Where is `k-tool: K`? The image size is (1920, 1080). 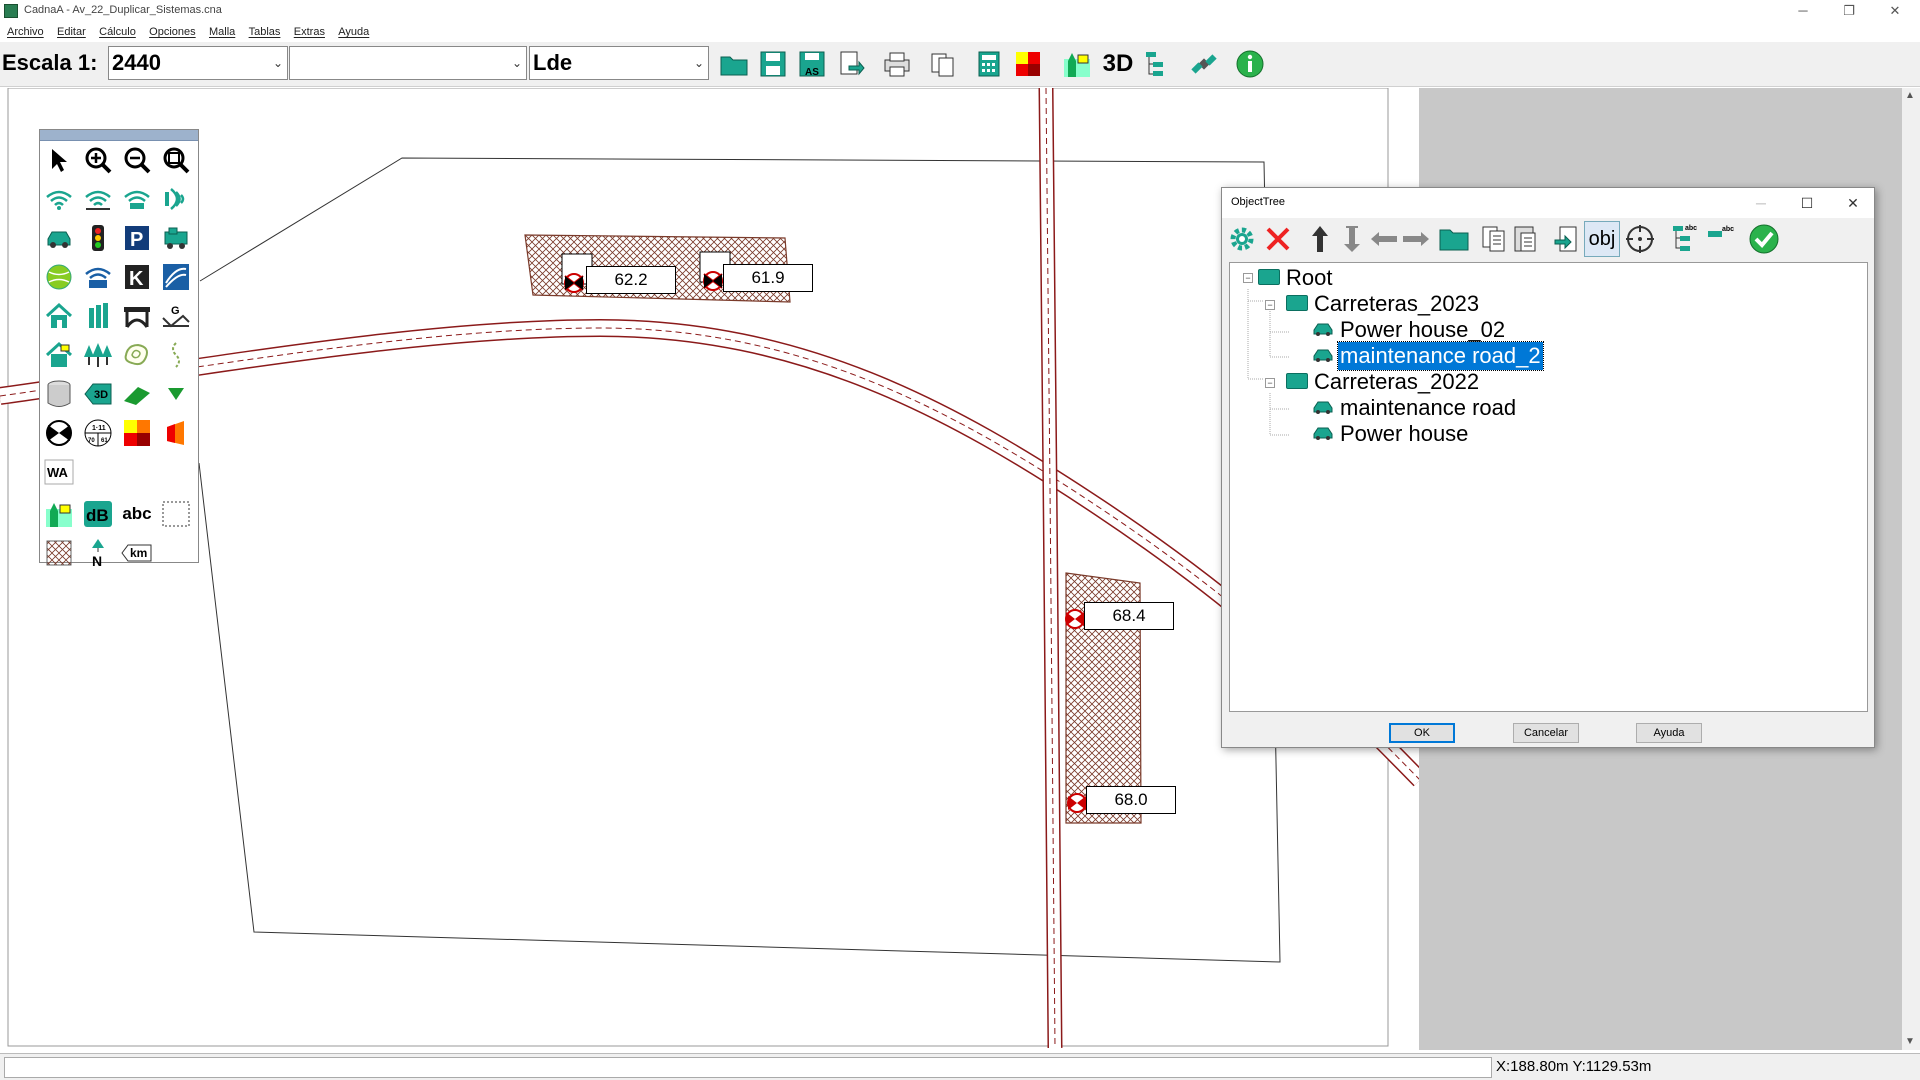
k-tool: K is located at coordinates (137, 277).